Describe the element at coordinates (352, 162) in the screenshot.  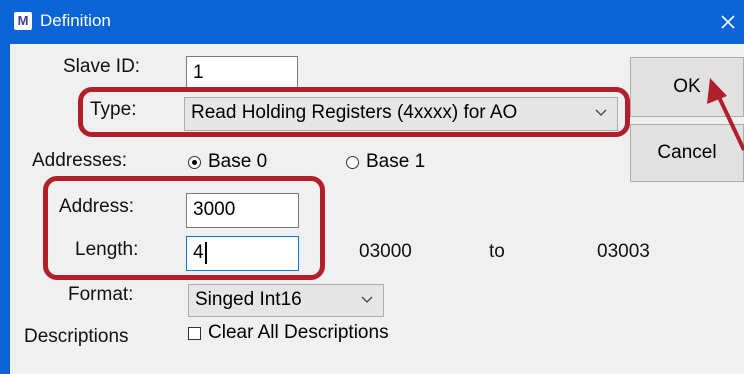
I see `radio-unselected-icon` at that location.